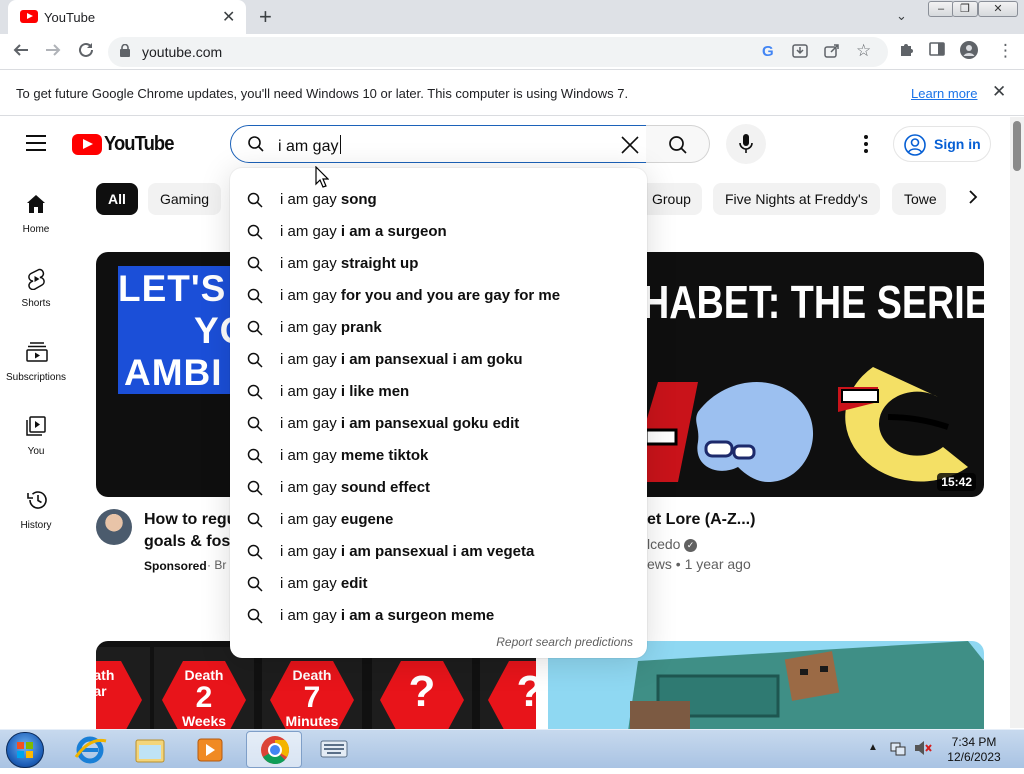 The width and height of the screenshot is (1024, 774). I want to click on video-title: How to regu, so click(190, 520).